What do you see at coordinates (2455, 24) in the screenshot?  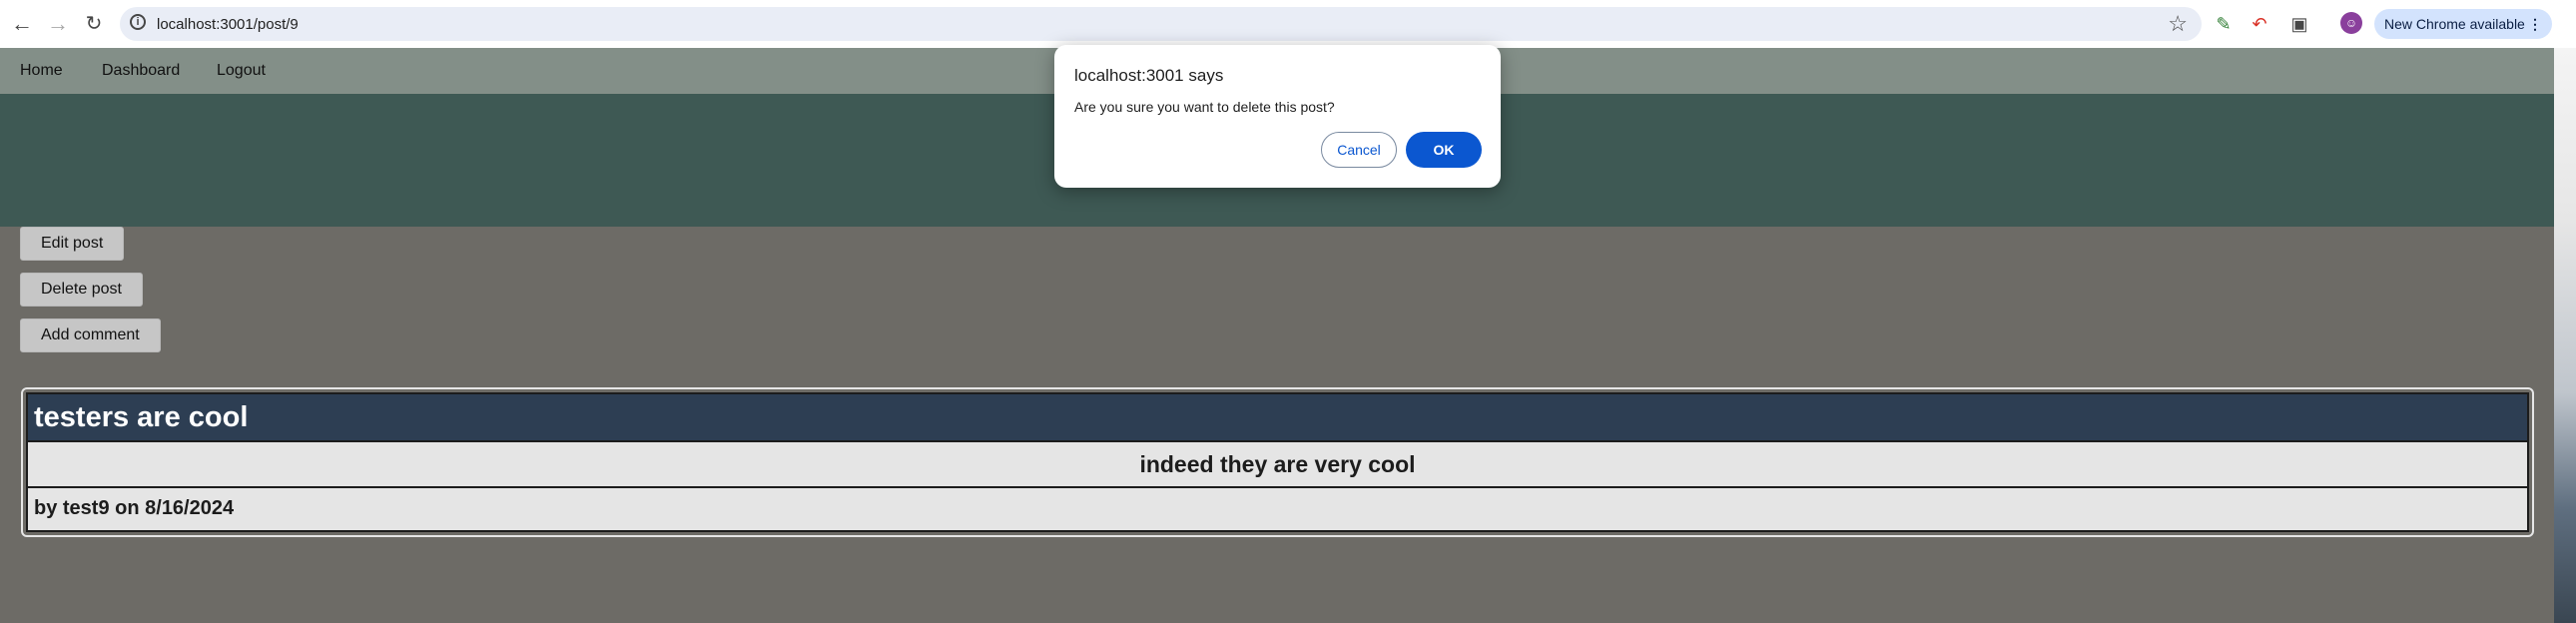 I see `update-label: New Chrome available` at bounding box center [2455, 24].